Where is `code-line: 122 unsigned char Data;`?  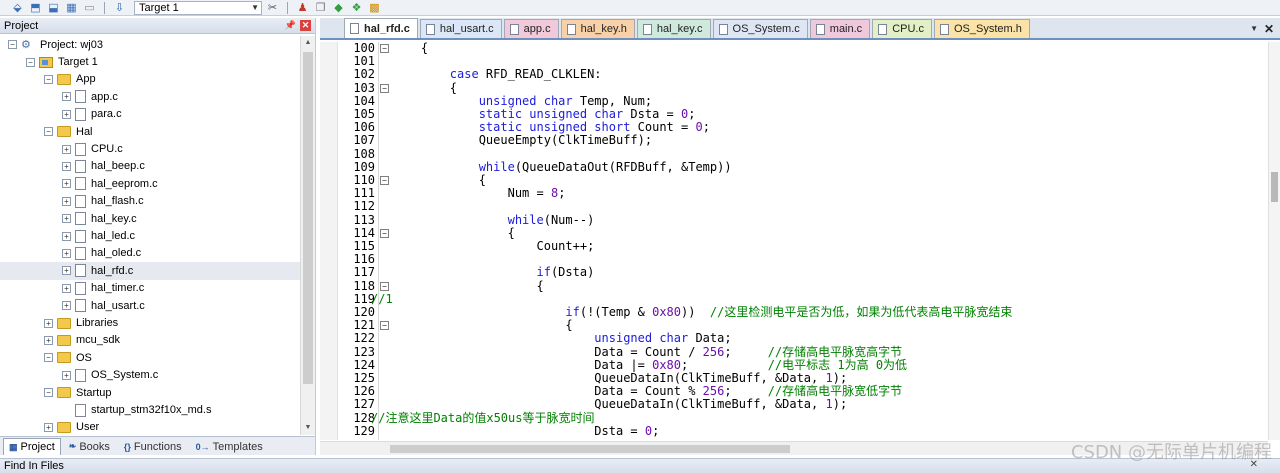
code-line: 122 unsigned char Data; is located at coordinates (795, 338).